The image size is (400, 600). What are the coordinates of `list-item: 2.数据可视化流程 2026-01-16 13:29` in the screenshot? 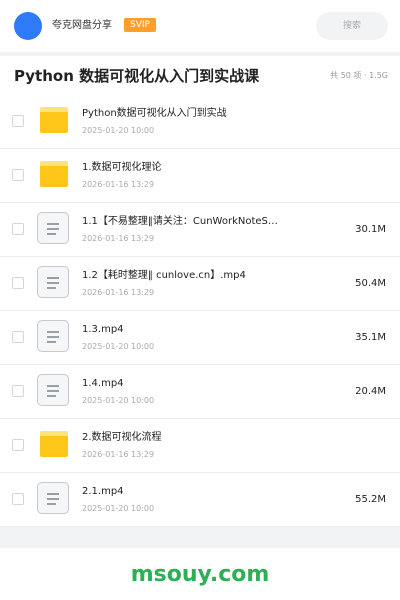 It's located at (200, 446).